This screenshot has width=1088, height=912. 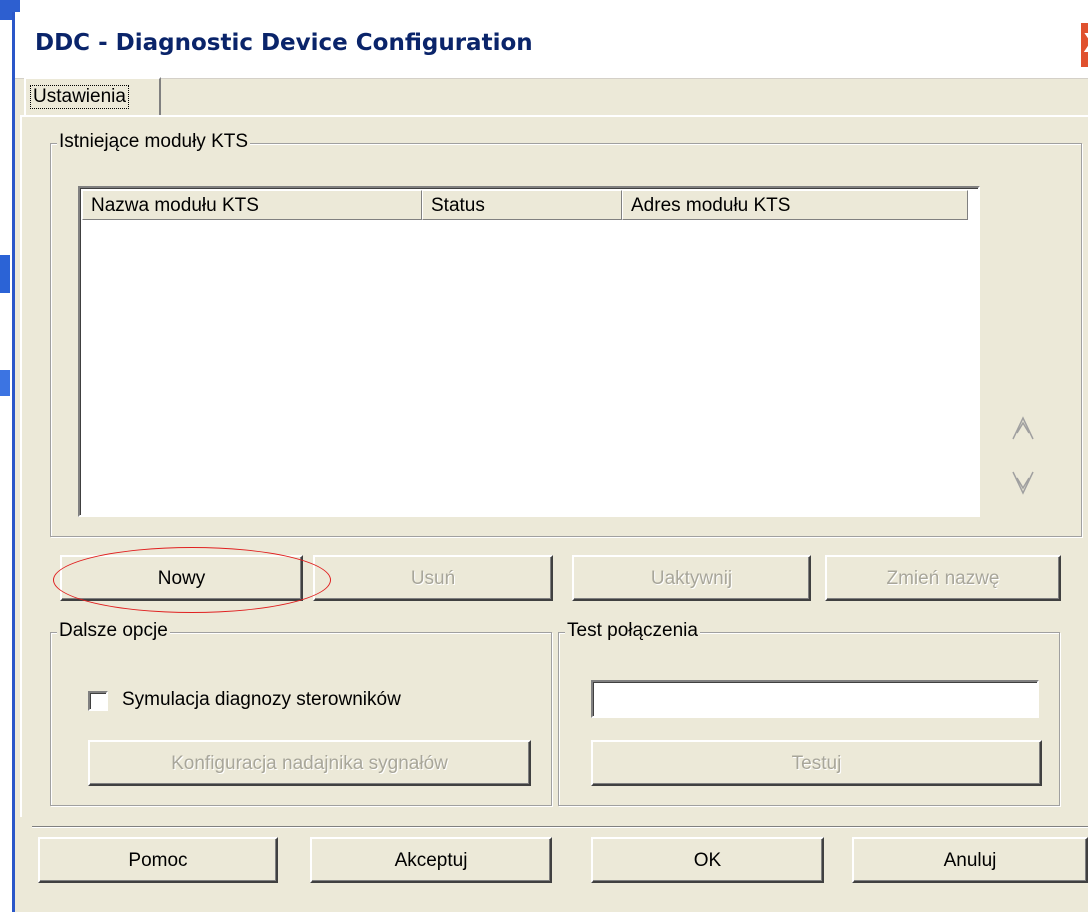 I want to click on footer-separator, so click(x=560, y=827).